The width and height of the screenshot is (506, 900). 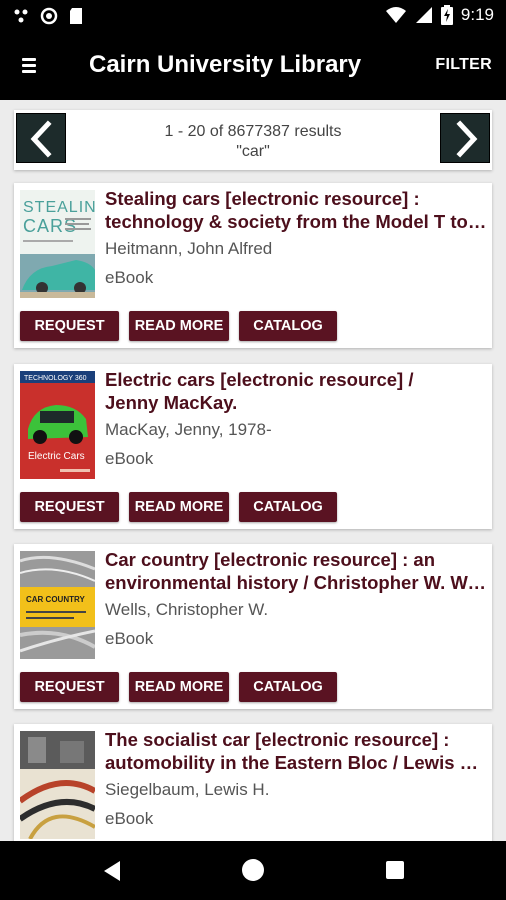 I want to click on sync-icon, so click(x=49, y=16).